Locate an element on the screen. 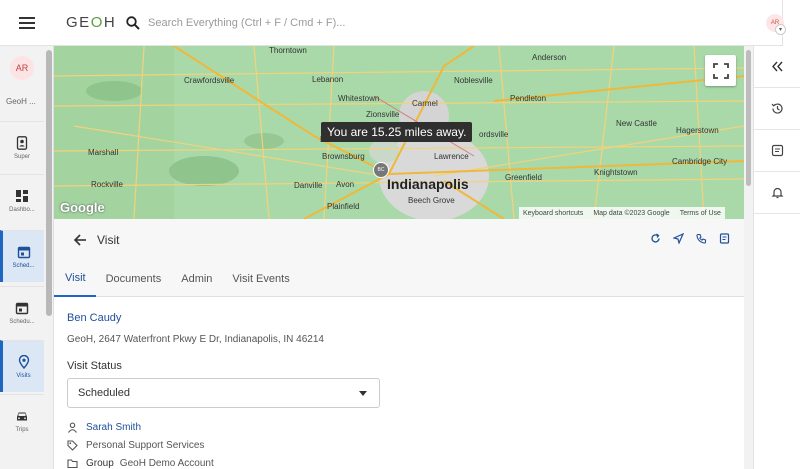  content-scroll-thumb is located at coordinates (748, 118).